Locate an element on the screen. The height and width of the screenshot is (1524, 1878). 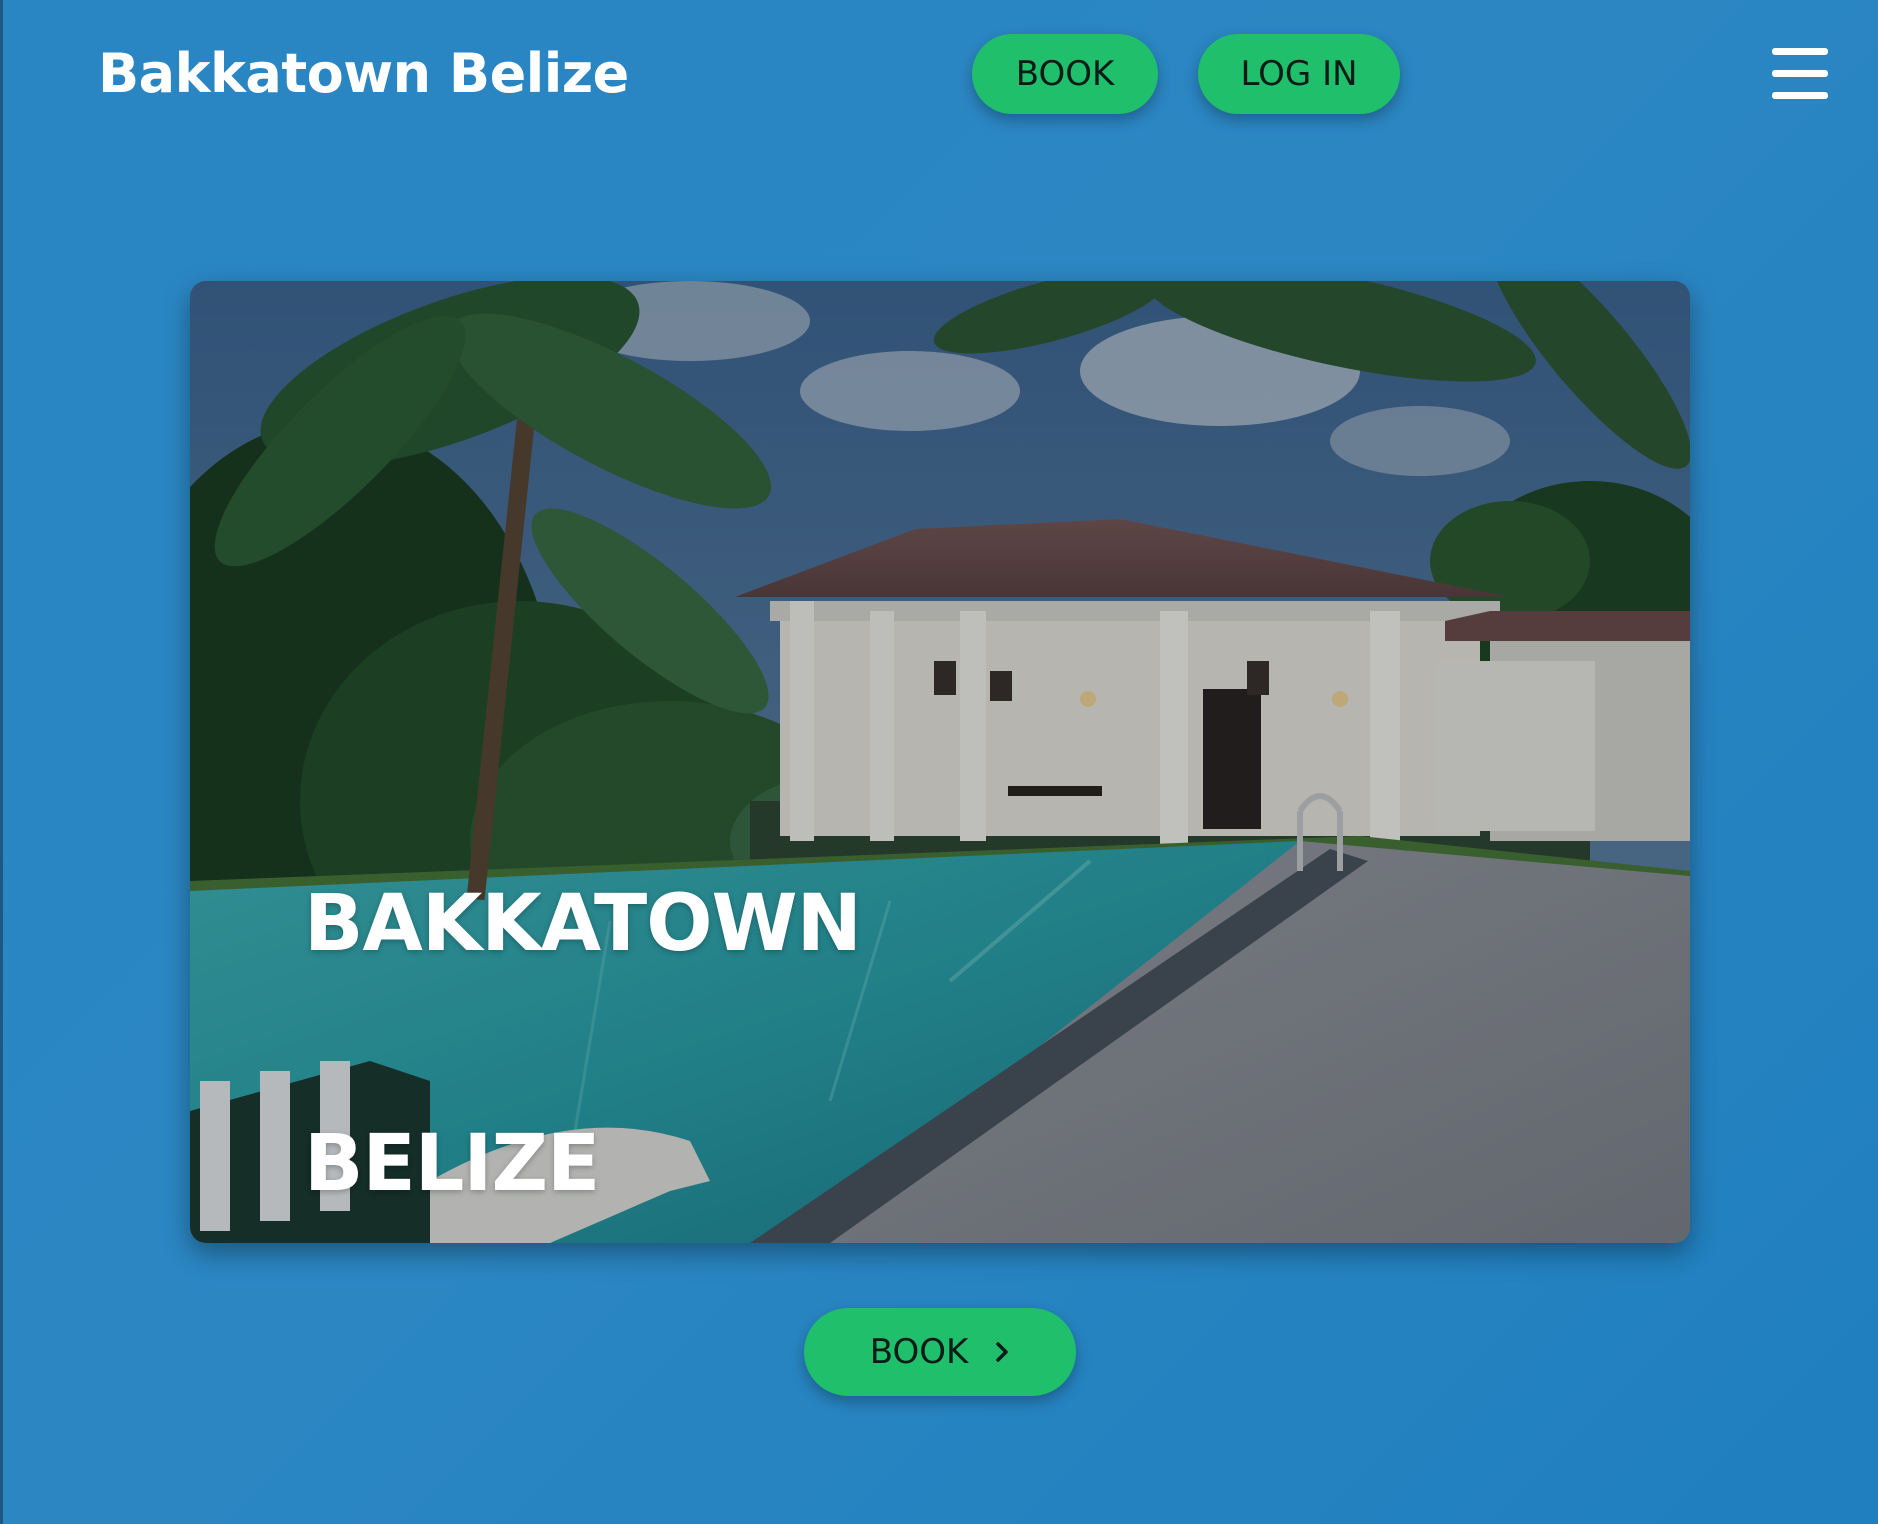
header-book-button: BOOK is located at coordinates (1065, 74).